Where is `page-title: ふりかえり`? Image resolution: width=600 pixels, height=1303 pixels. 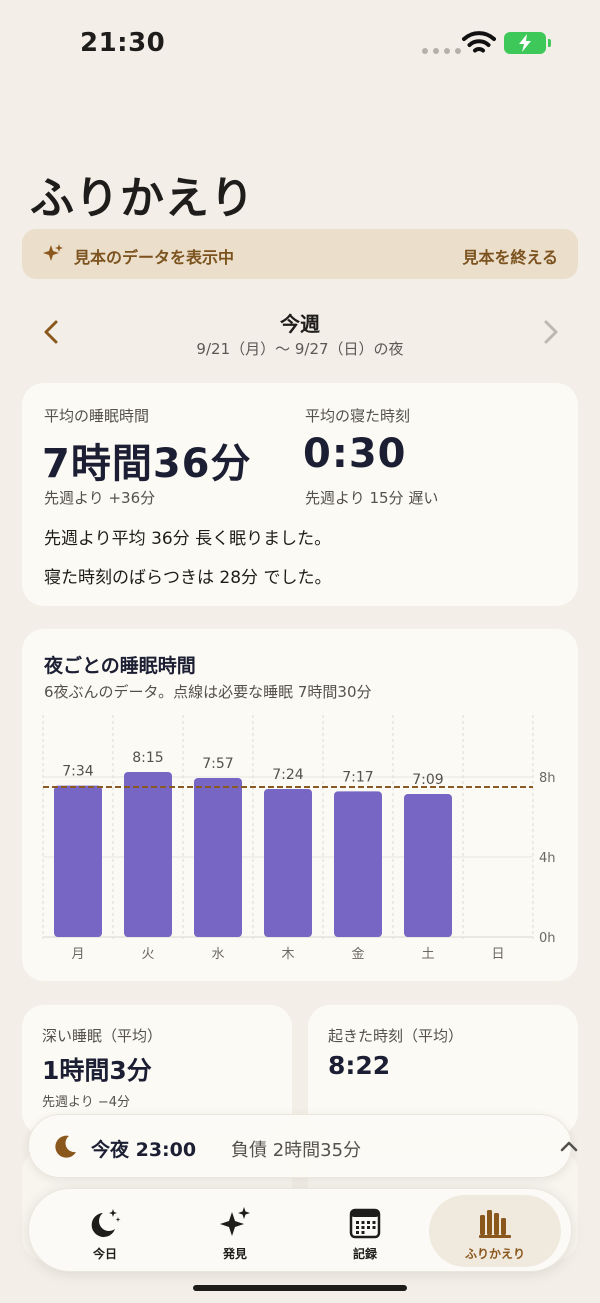 page-title: ふりかえり is located at coordinates (142, 198).